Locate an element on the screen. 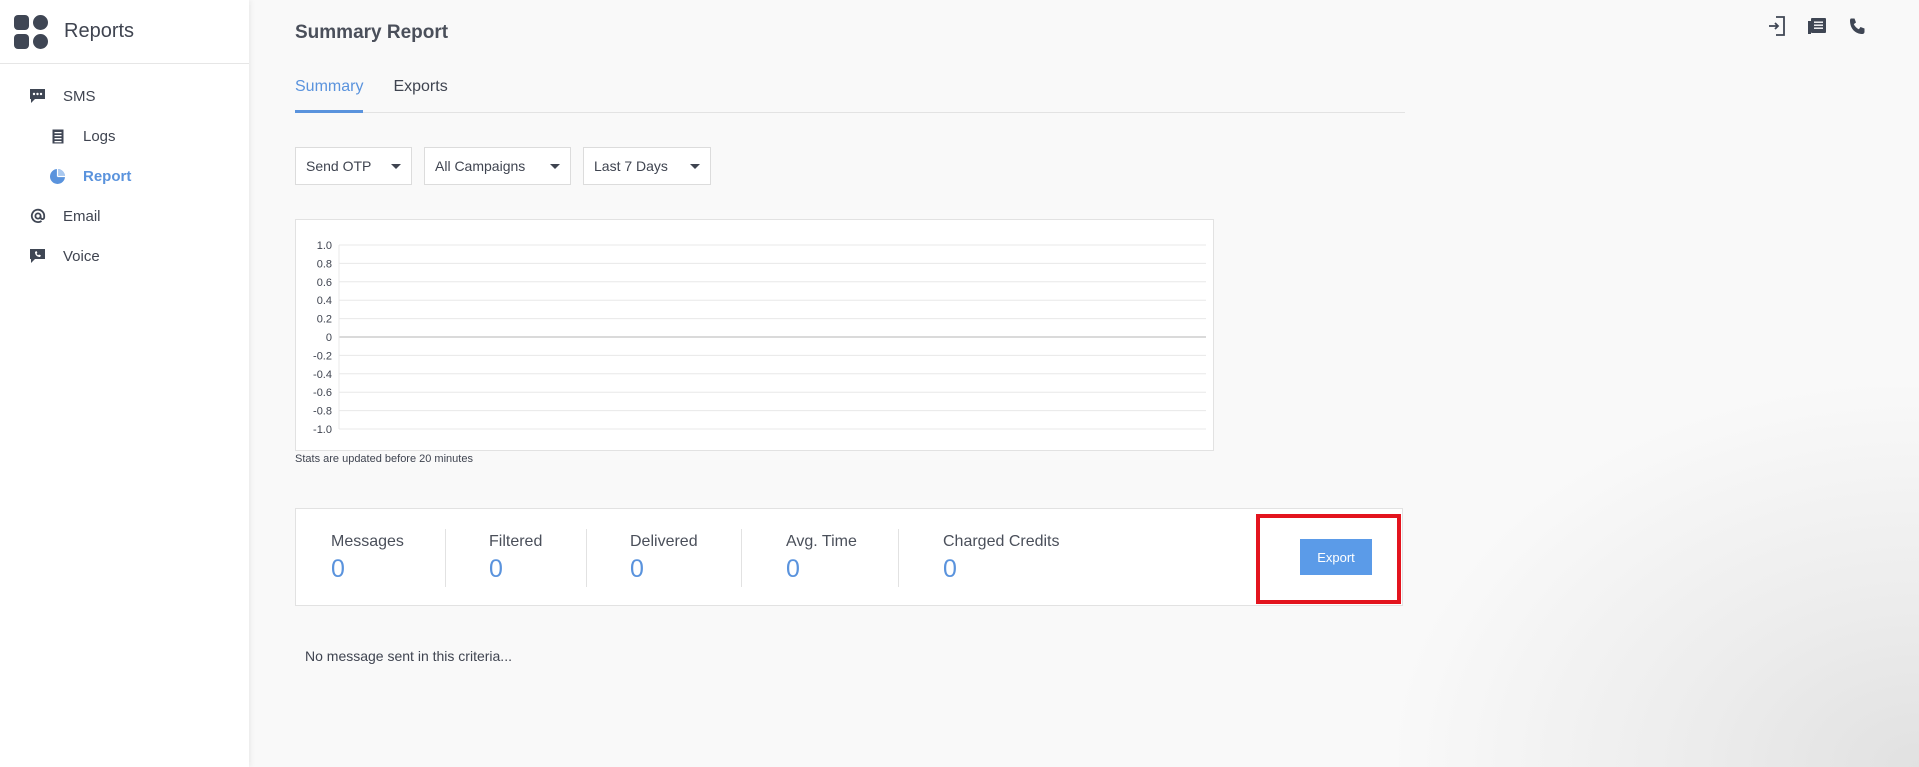 The width and height of the screenshot is (1919, 767). chart-y-tick-label: 0.8 is located at coordinates (324, 264).